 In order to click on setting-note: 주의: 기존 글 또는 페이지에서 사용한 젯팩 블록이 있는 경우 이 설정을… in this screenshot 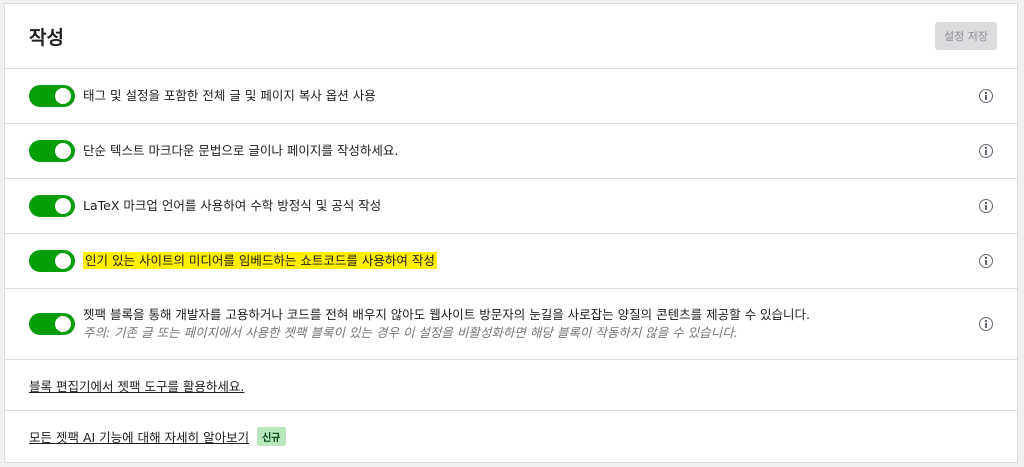, I will do `click(410, 332)`.